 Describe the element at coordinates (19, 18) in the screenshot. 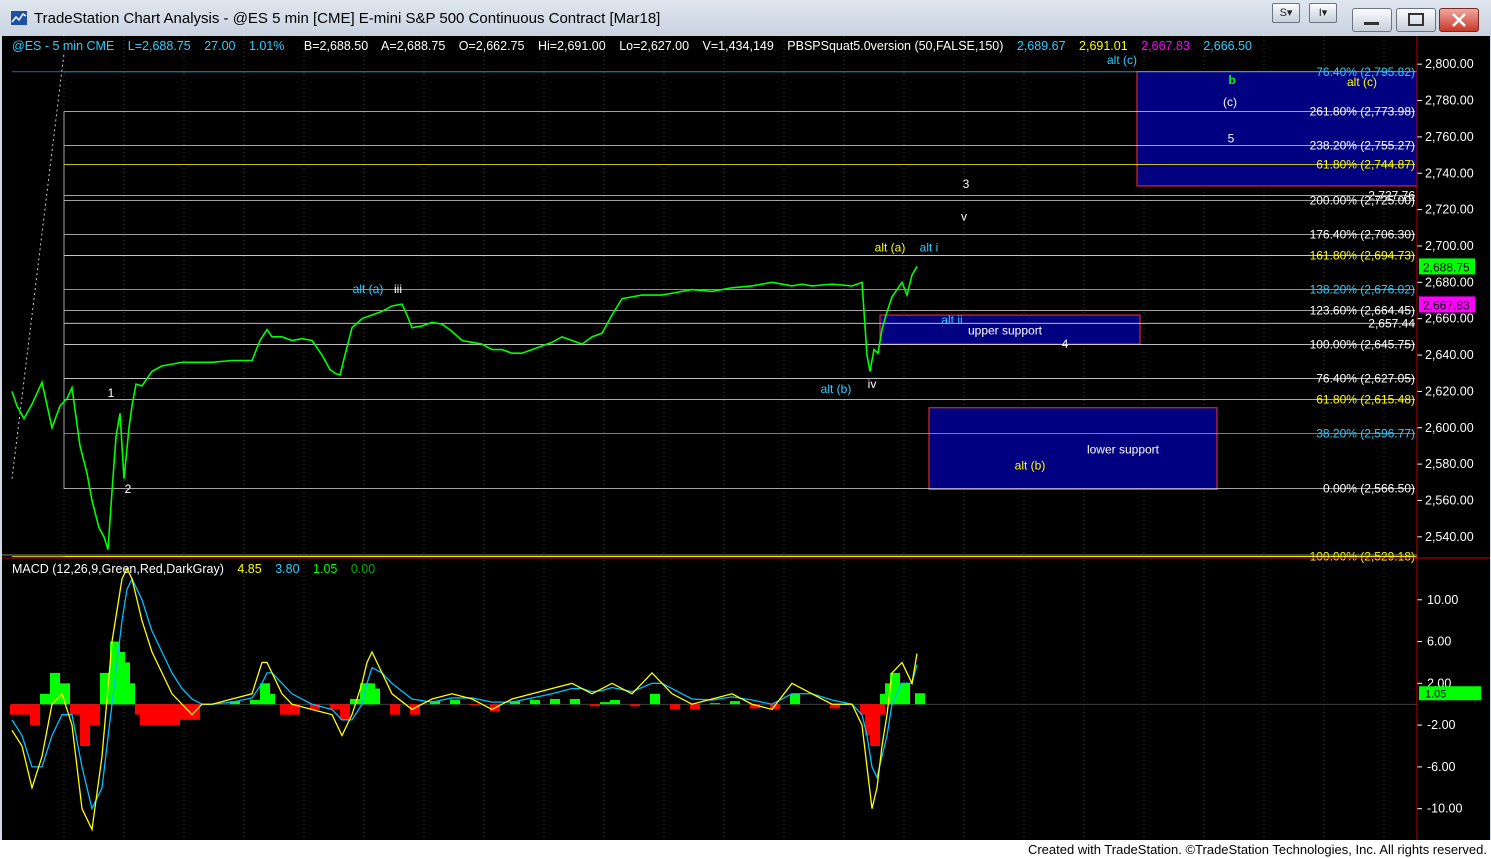

I see `tradestation-app-icon` at that location.